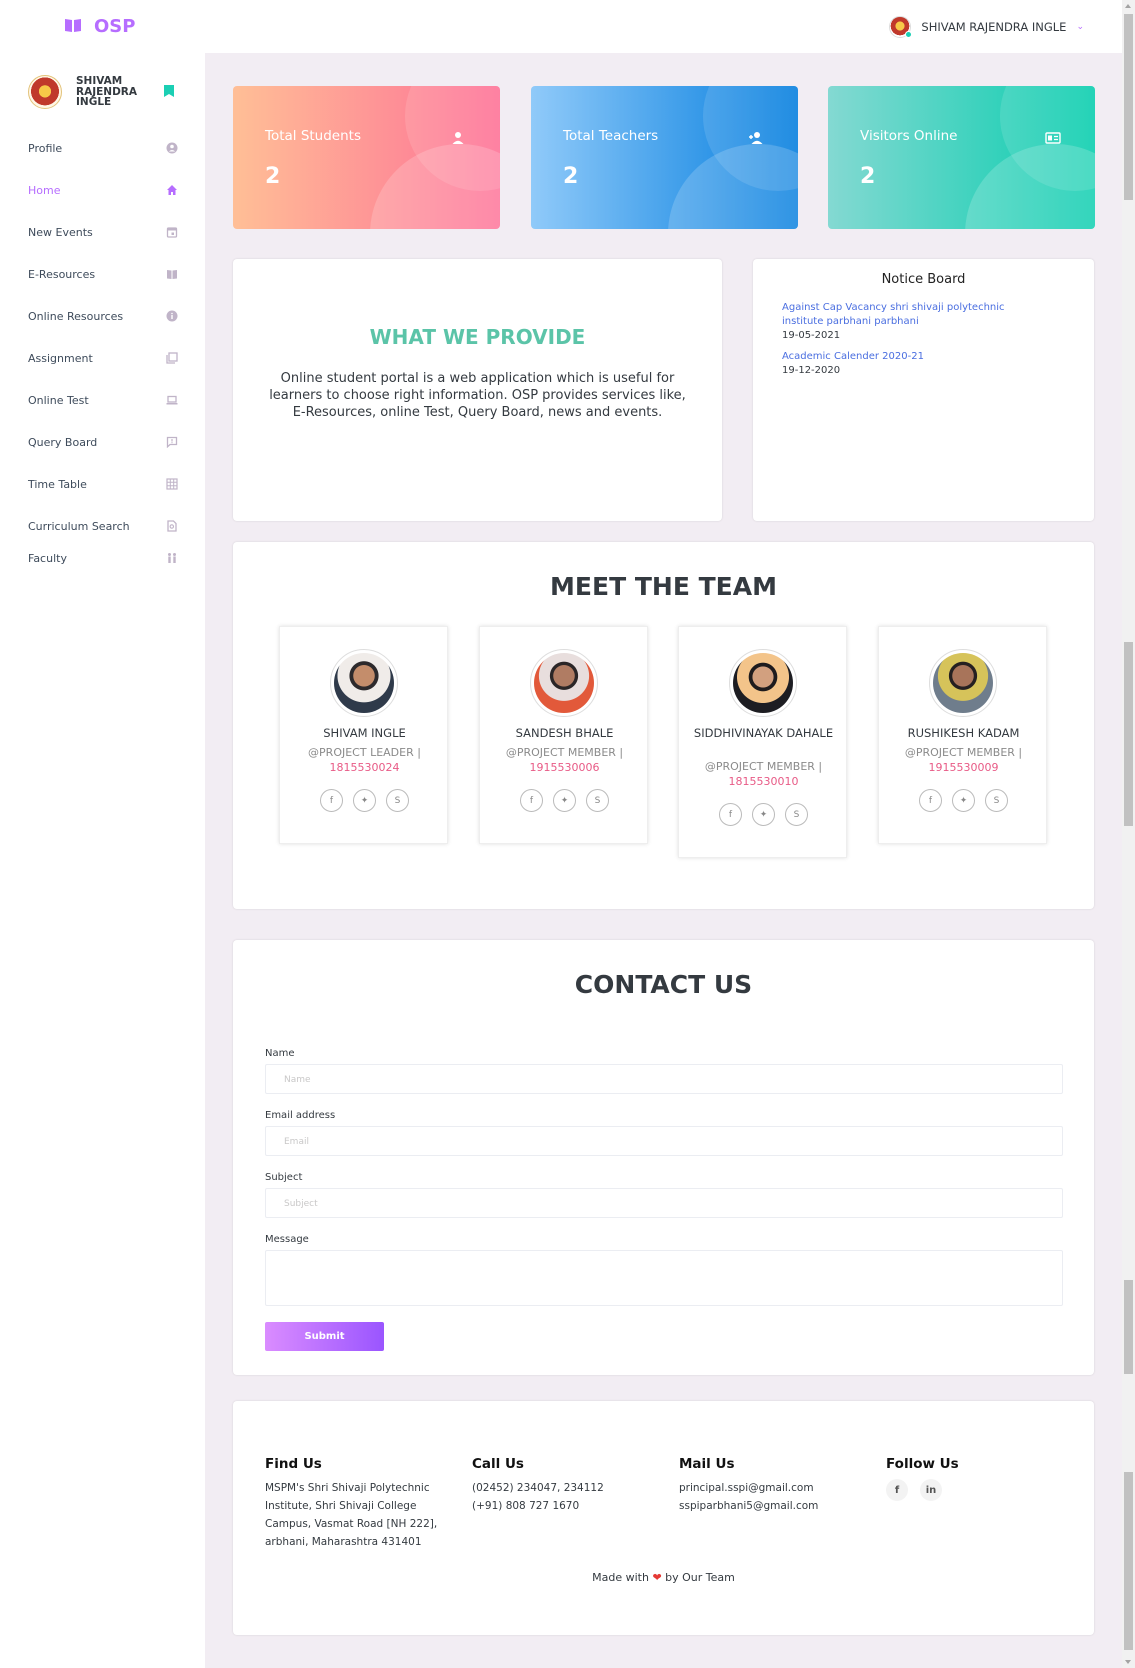 This screenshot has width=1135, height=1668. I want to click on notice-date: 19-12-2020, so click(811, 370).